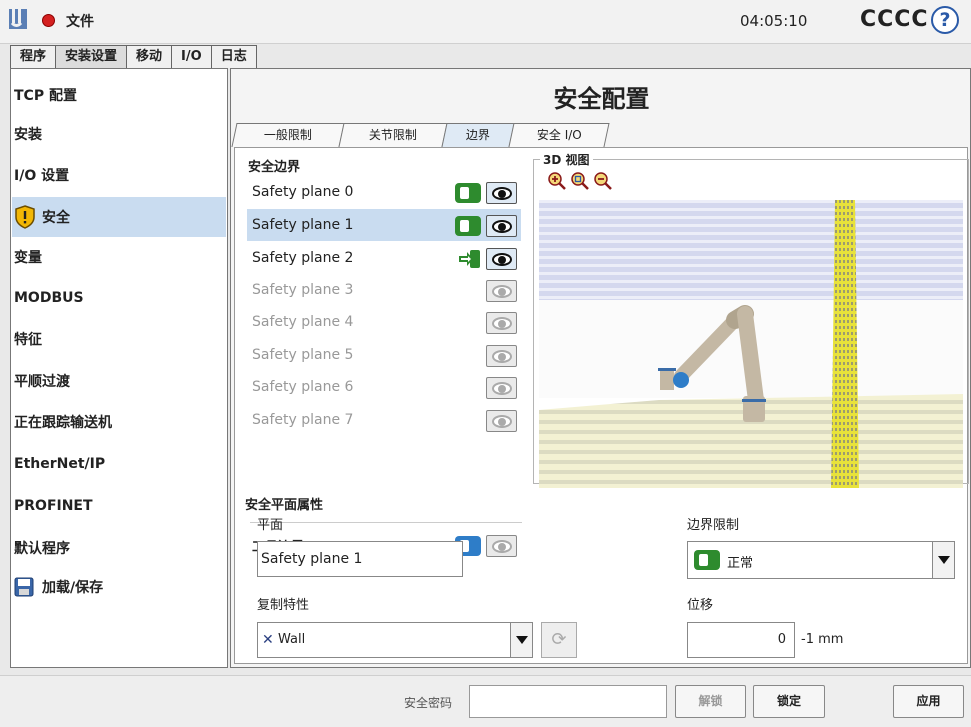 The height and width of the screenshot is (727, 971). Describe the element at coordinates (119, 422) in the screenshot. I see `sidebar-item-conveyor-tracking: 正在跟踪输送机` at that location.